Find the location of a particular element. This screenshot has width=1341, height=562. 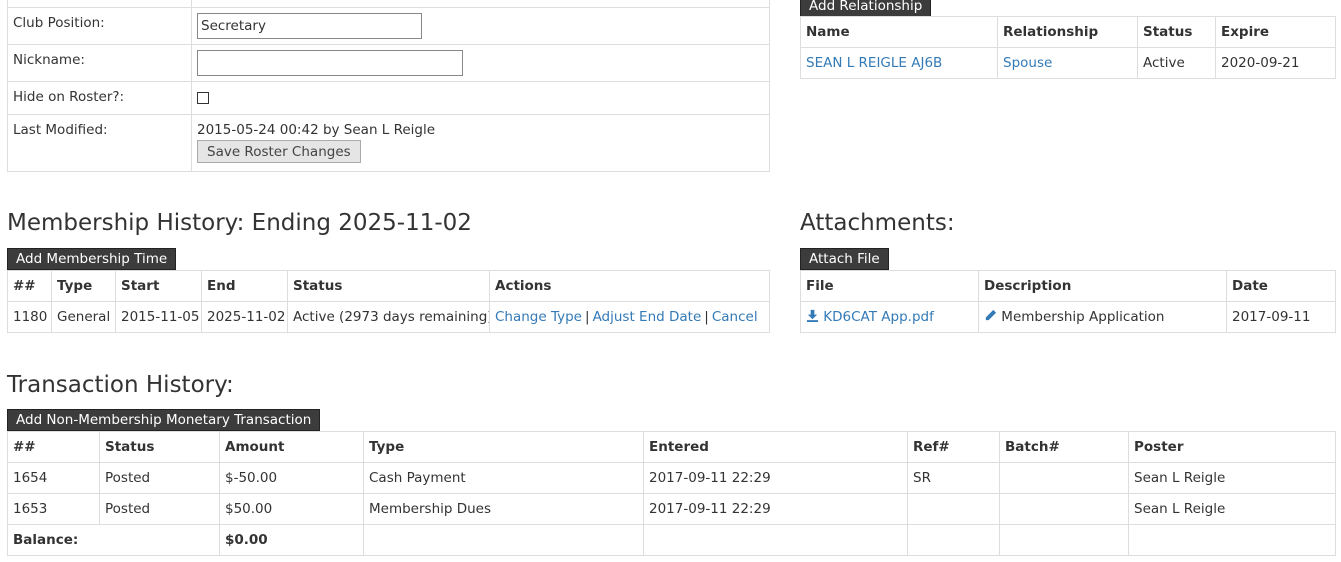

membership-end: 2025-11-02 is located at coordinates (244, 317).